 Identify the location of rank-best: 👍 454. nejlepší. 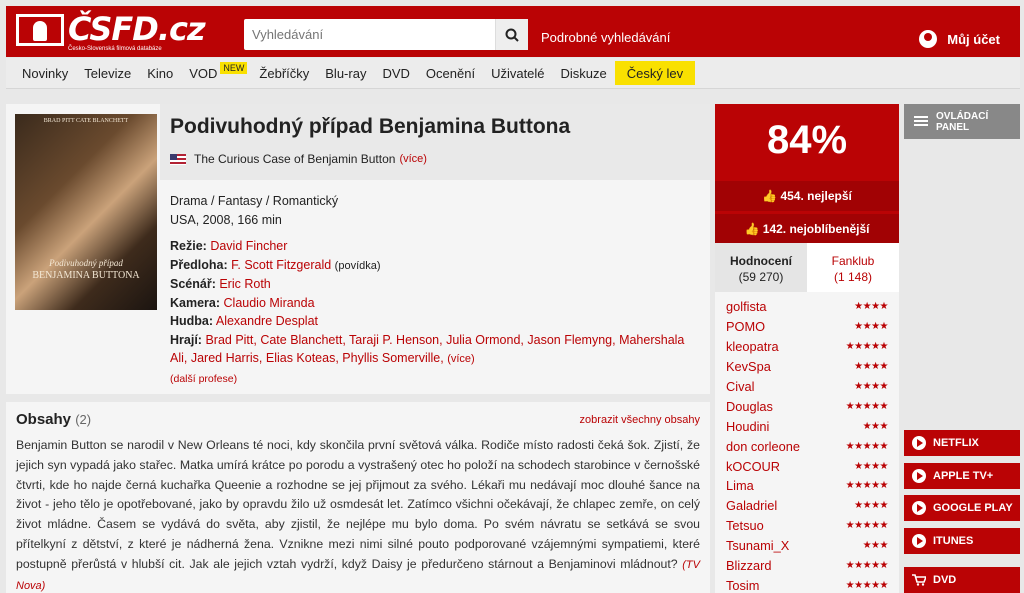
(807, 196).